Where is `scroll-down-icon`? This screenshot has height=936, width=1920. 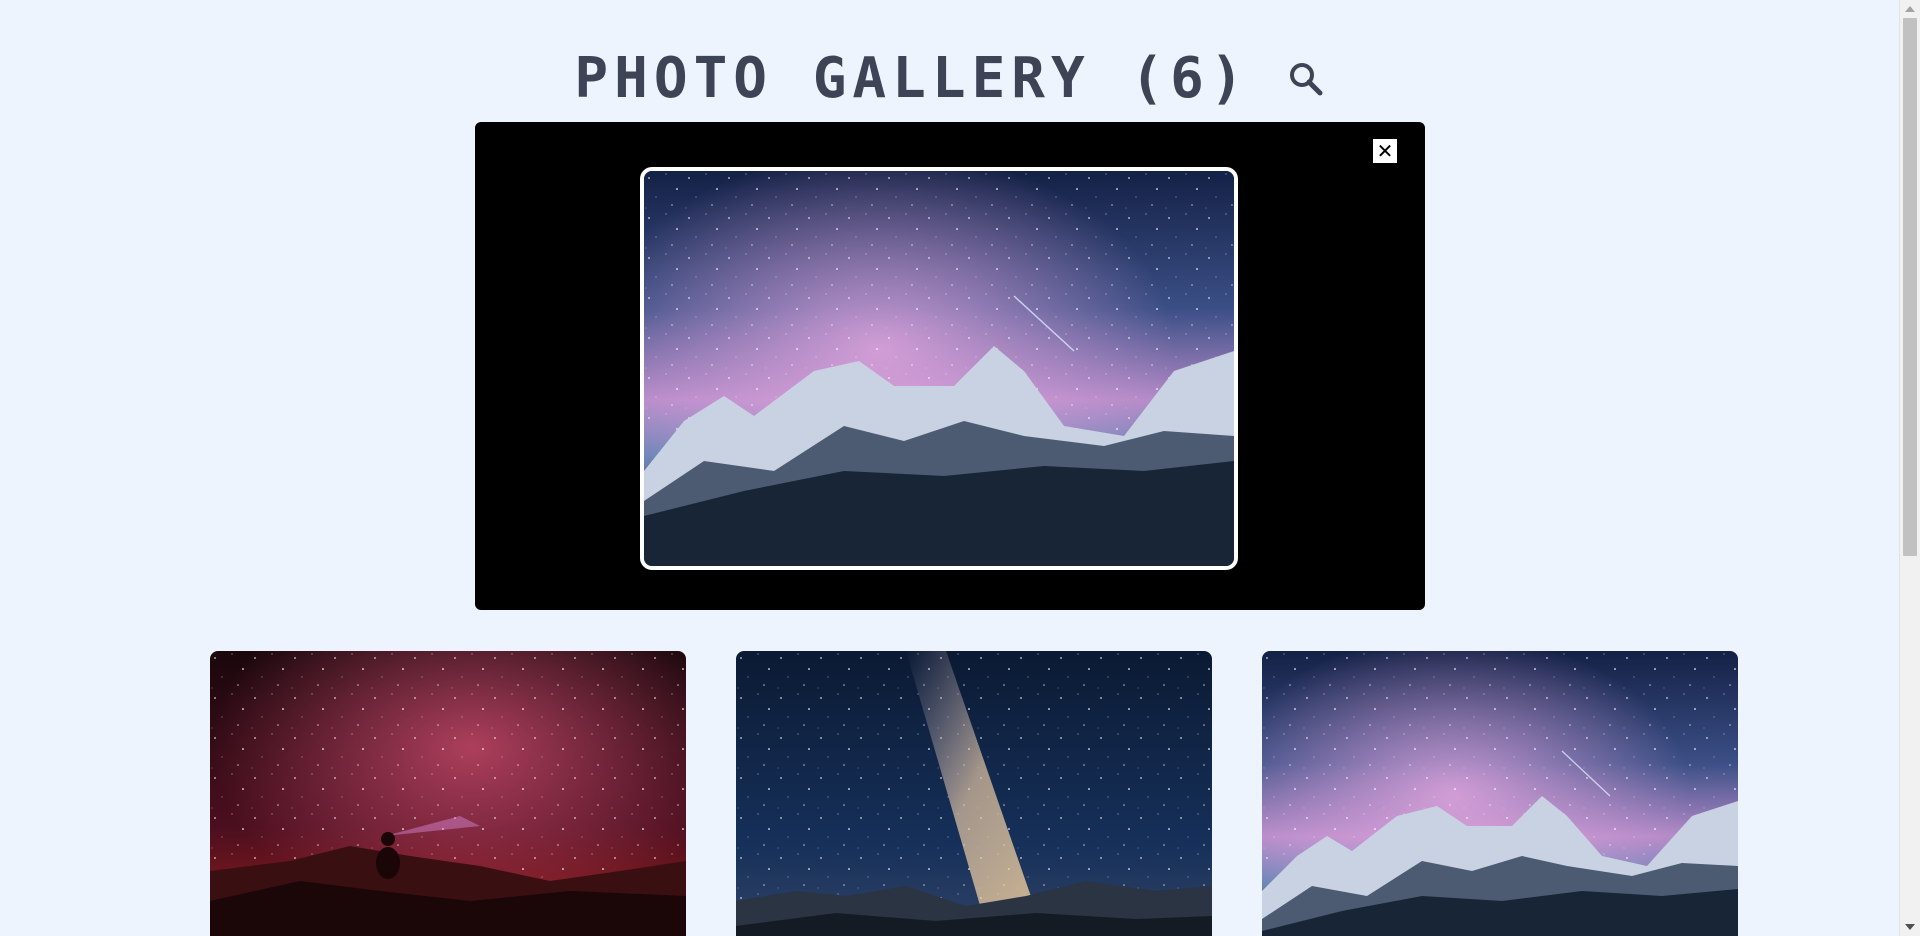 scroll-down-icon is located at coordinates (1910, 927).